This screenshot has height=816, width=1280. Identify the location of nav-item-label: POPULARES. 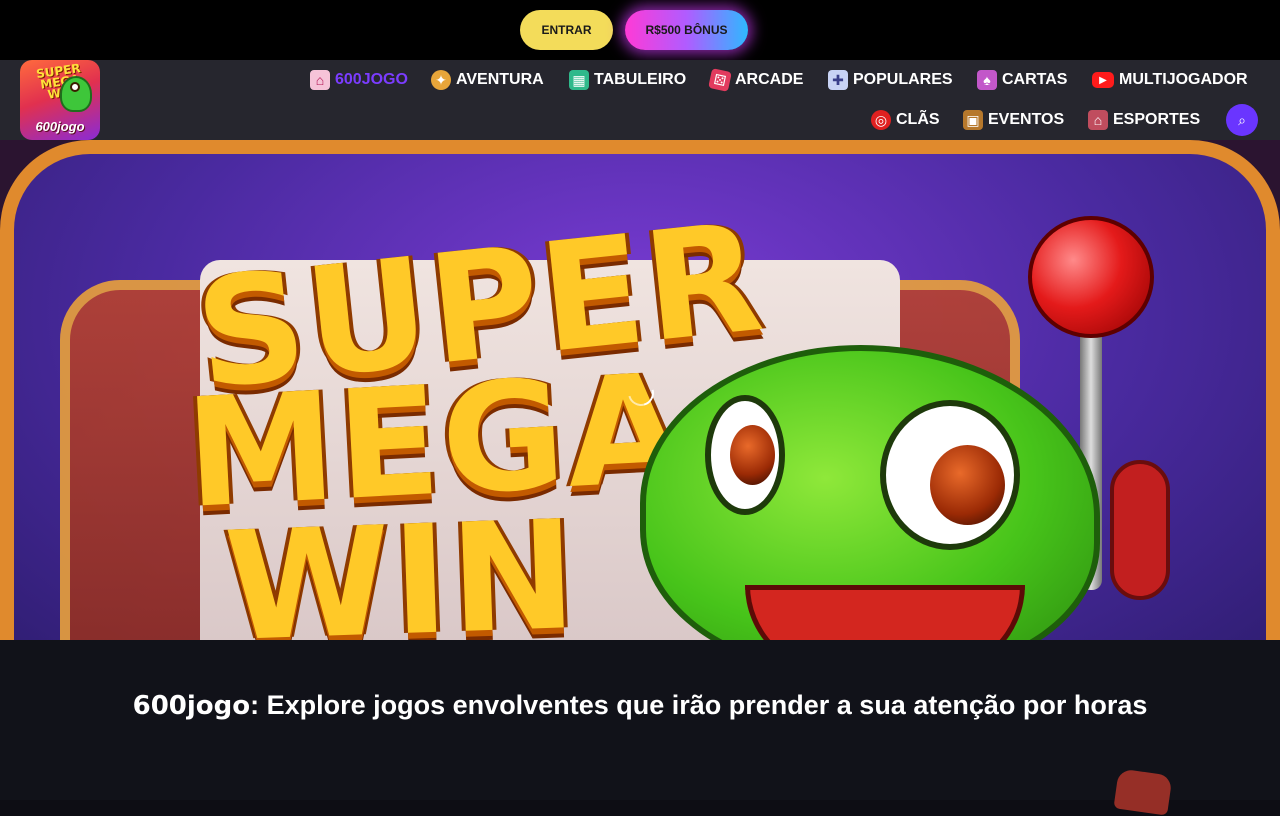
(903, 79).